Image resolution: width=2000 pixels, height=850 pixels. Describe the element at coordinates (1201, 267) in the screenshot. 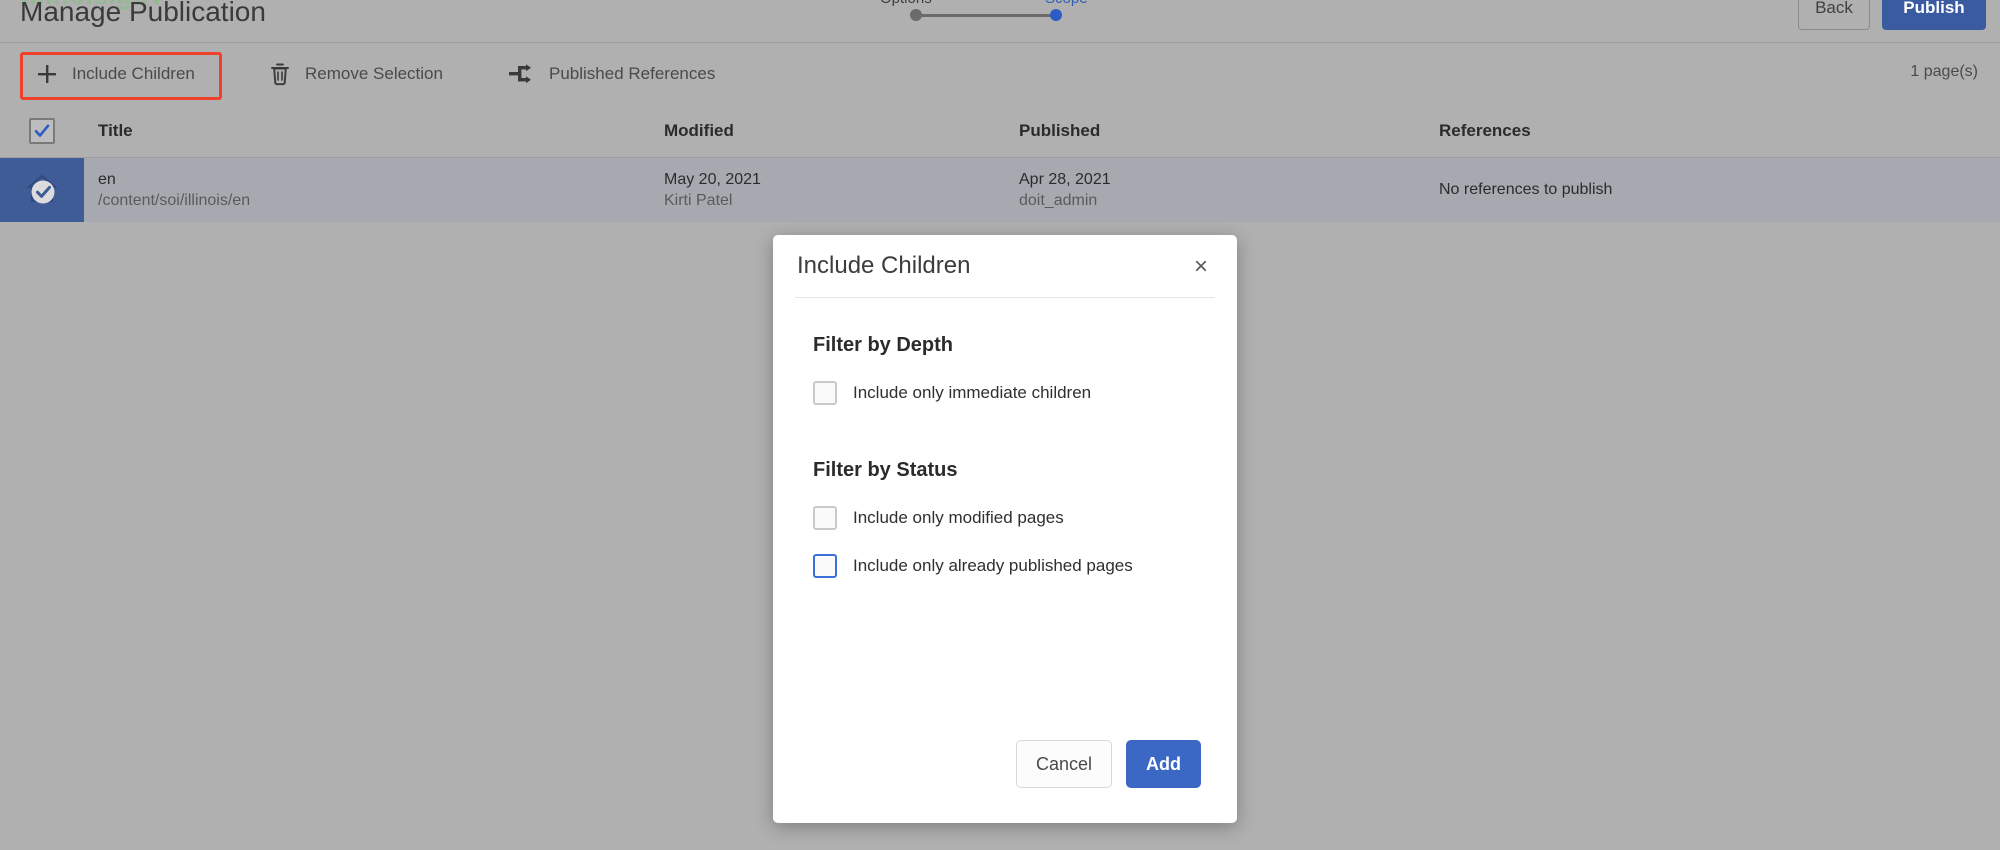

I see `close-icon: ×` at that location.